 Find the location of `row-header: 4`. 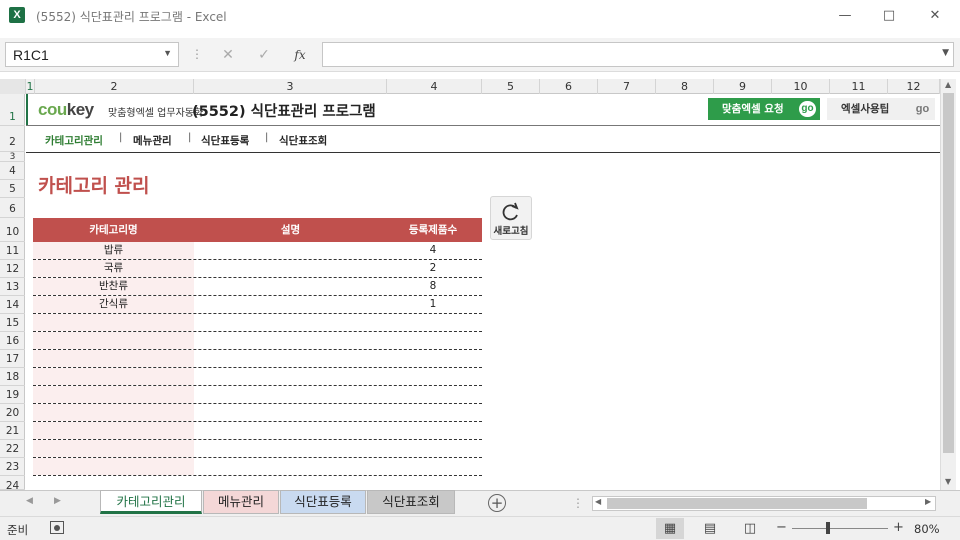

row-header: 4 is located at coordinates (12, 171).